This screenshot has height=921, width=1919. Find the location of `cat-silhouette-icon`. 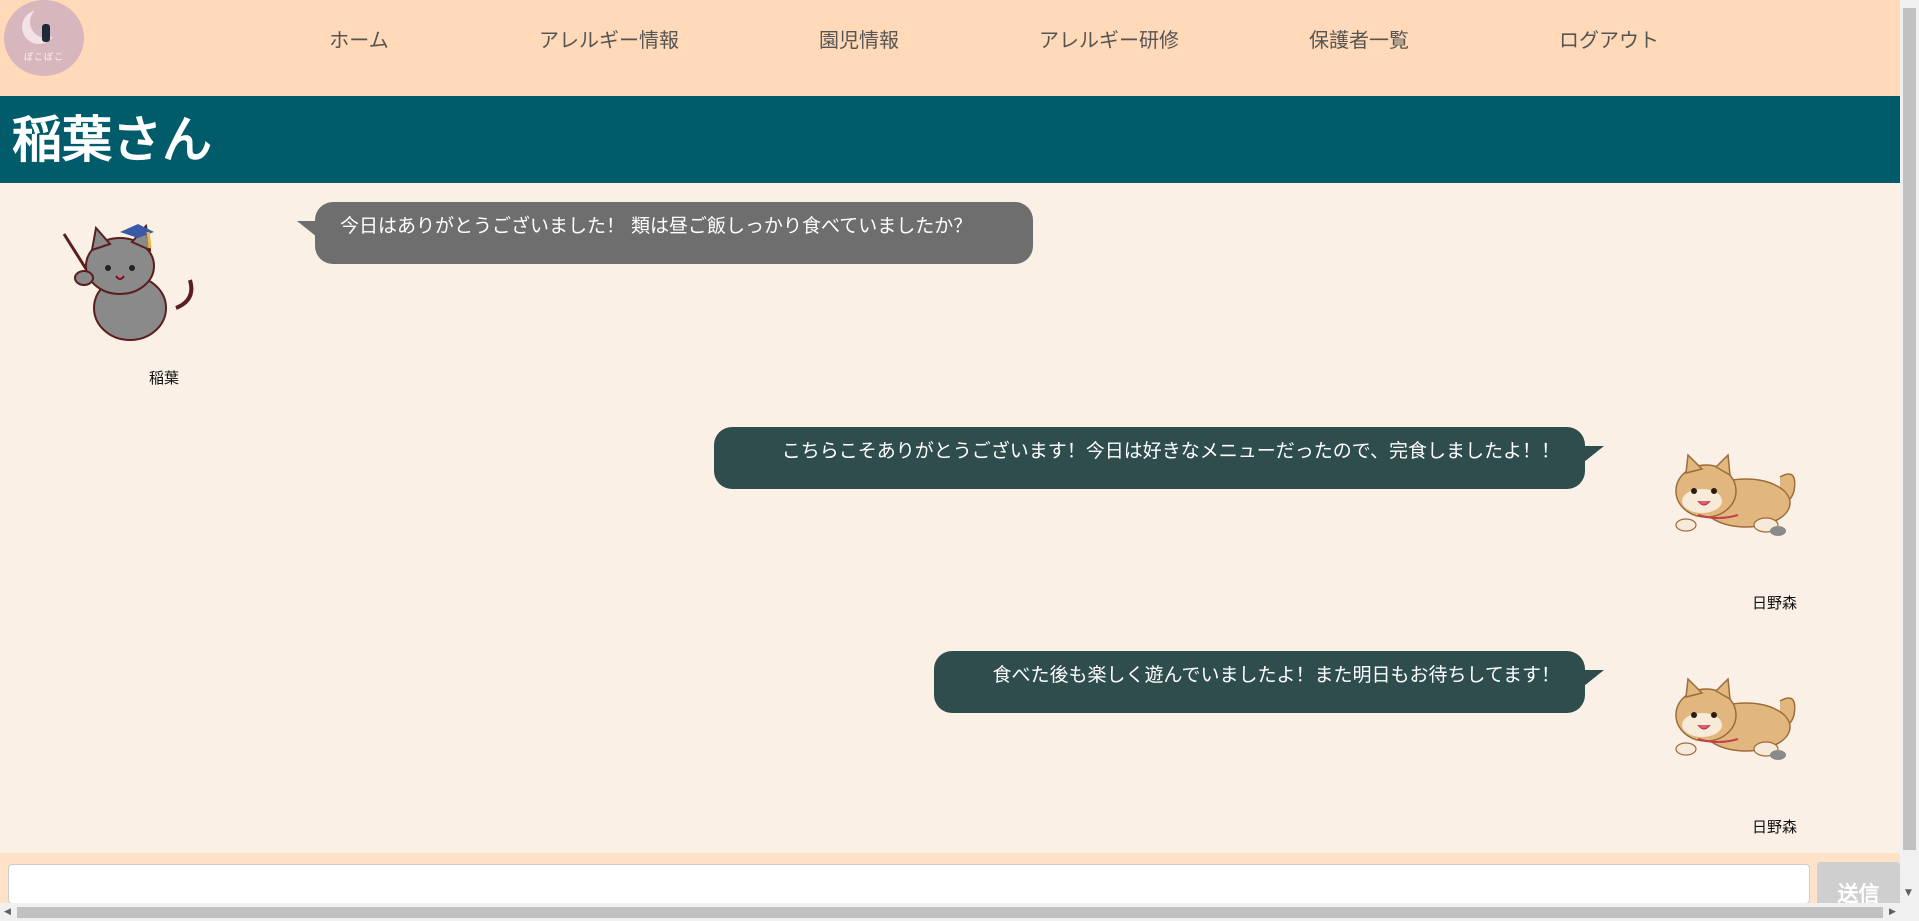

cat-silhouette-icon is located at coordinates (46, 33).